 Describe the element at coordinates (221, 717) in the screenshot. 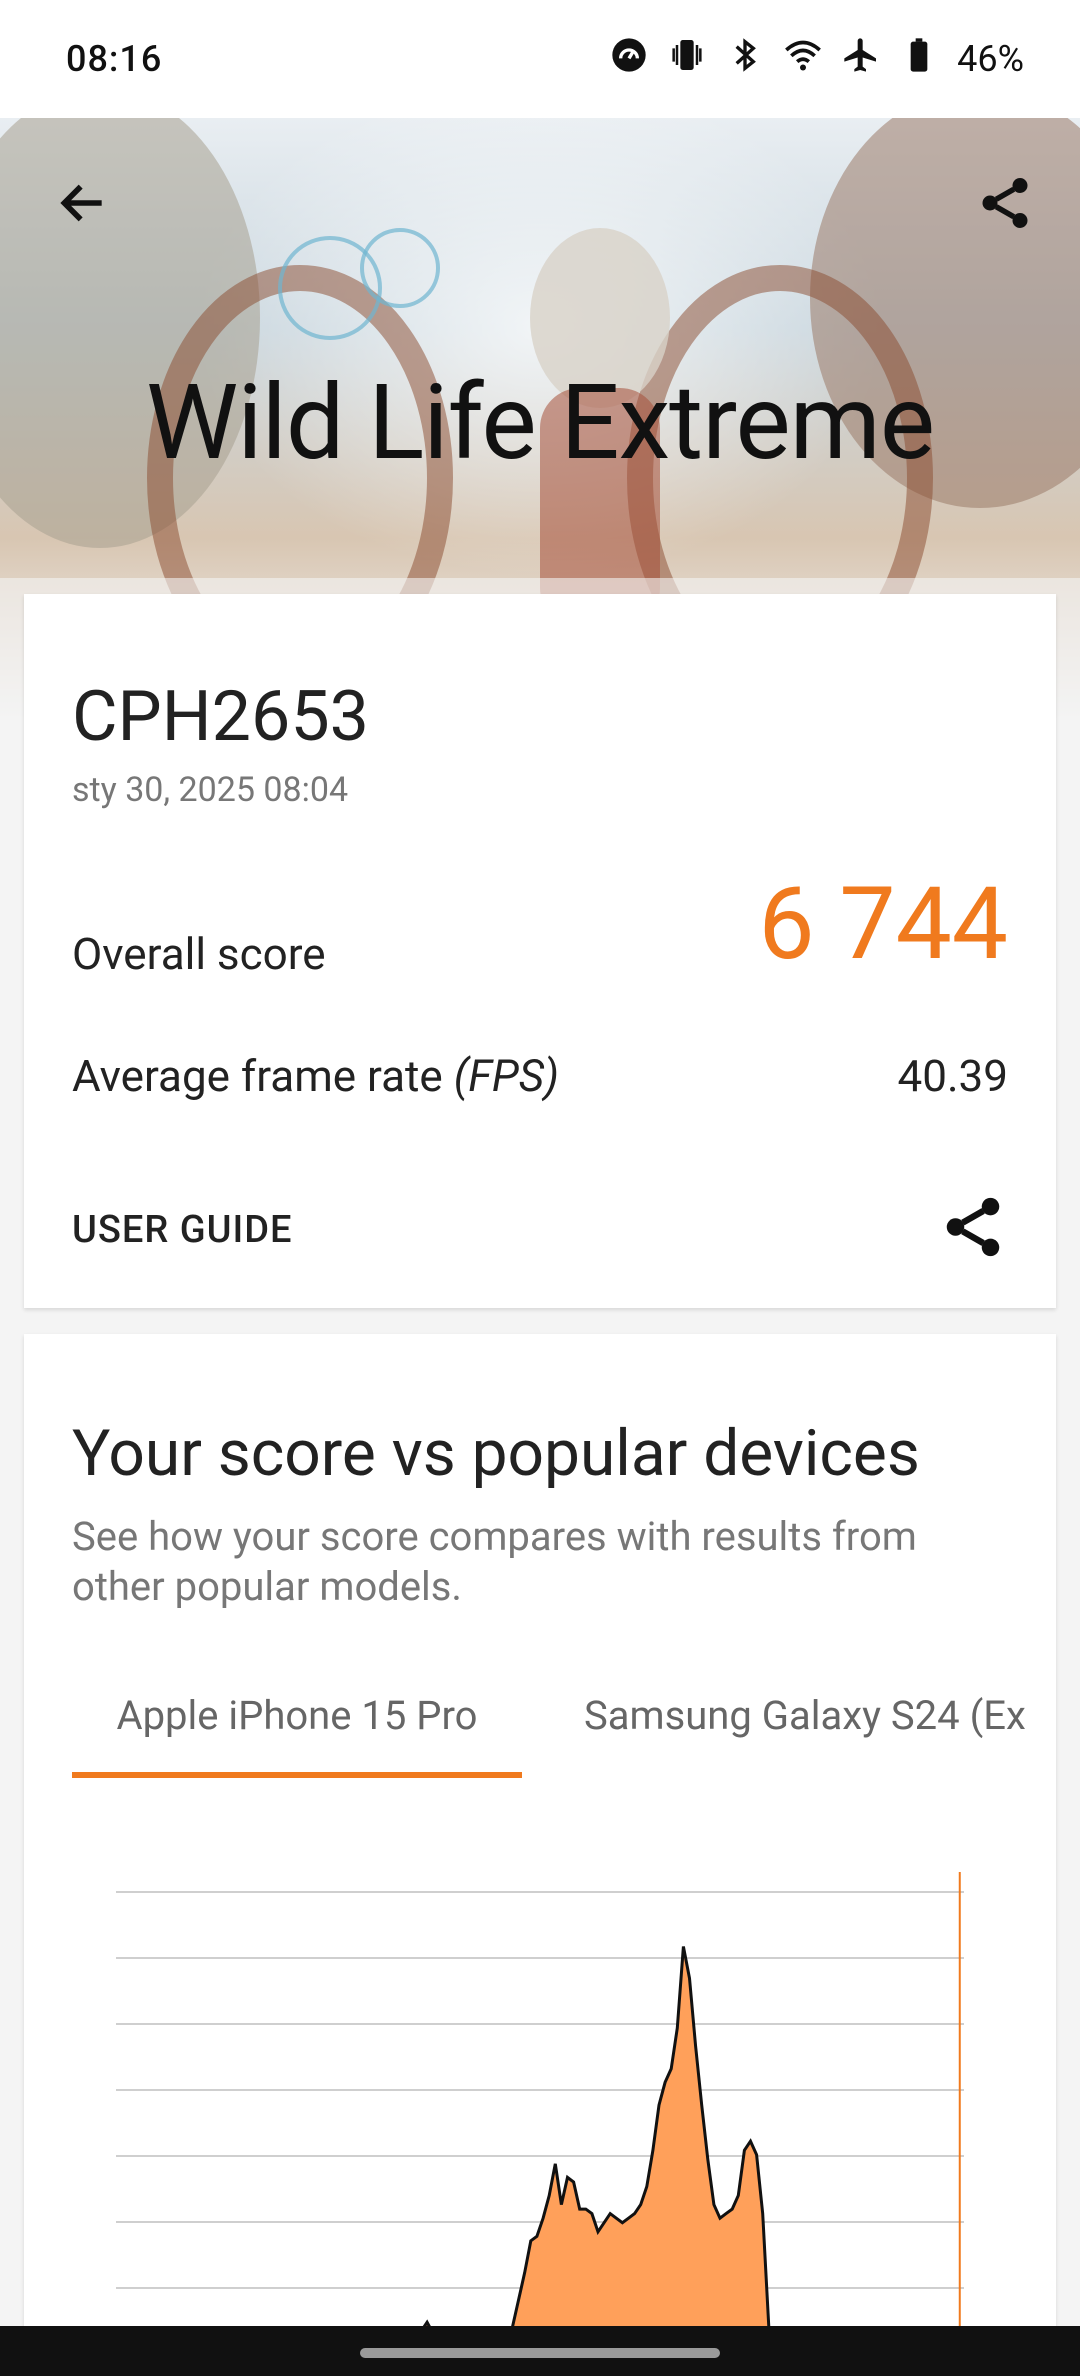

I see `device-name: CPH2653` at that location.